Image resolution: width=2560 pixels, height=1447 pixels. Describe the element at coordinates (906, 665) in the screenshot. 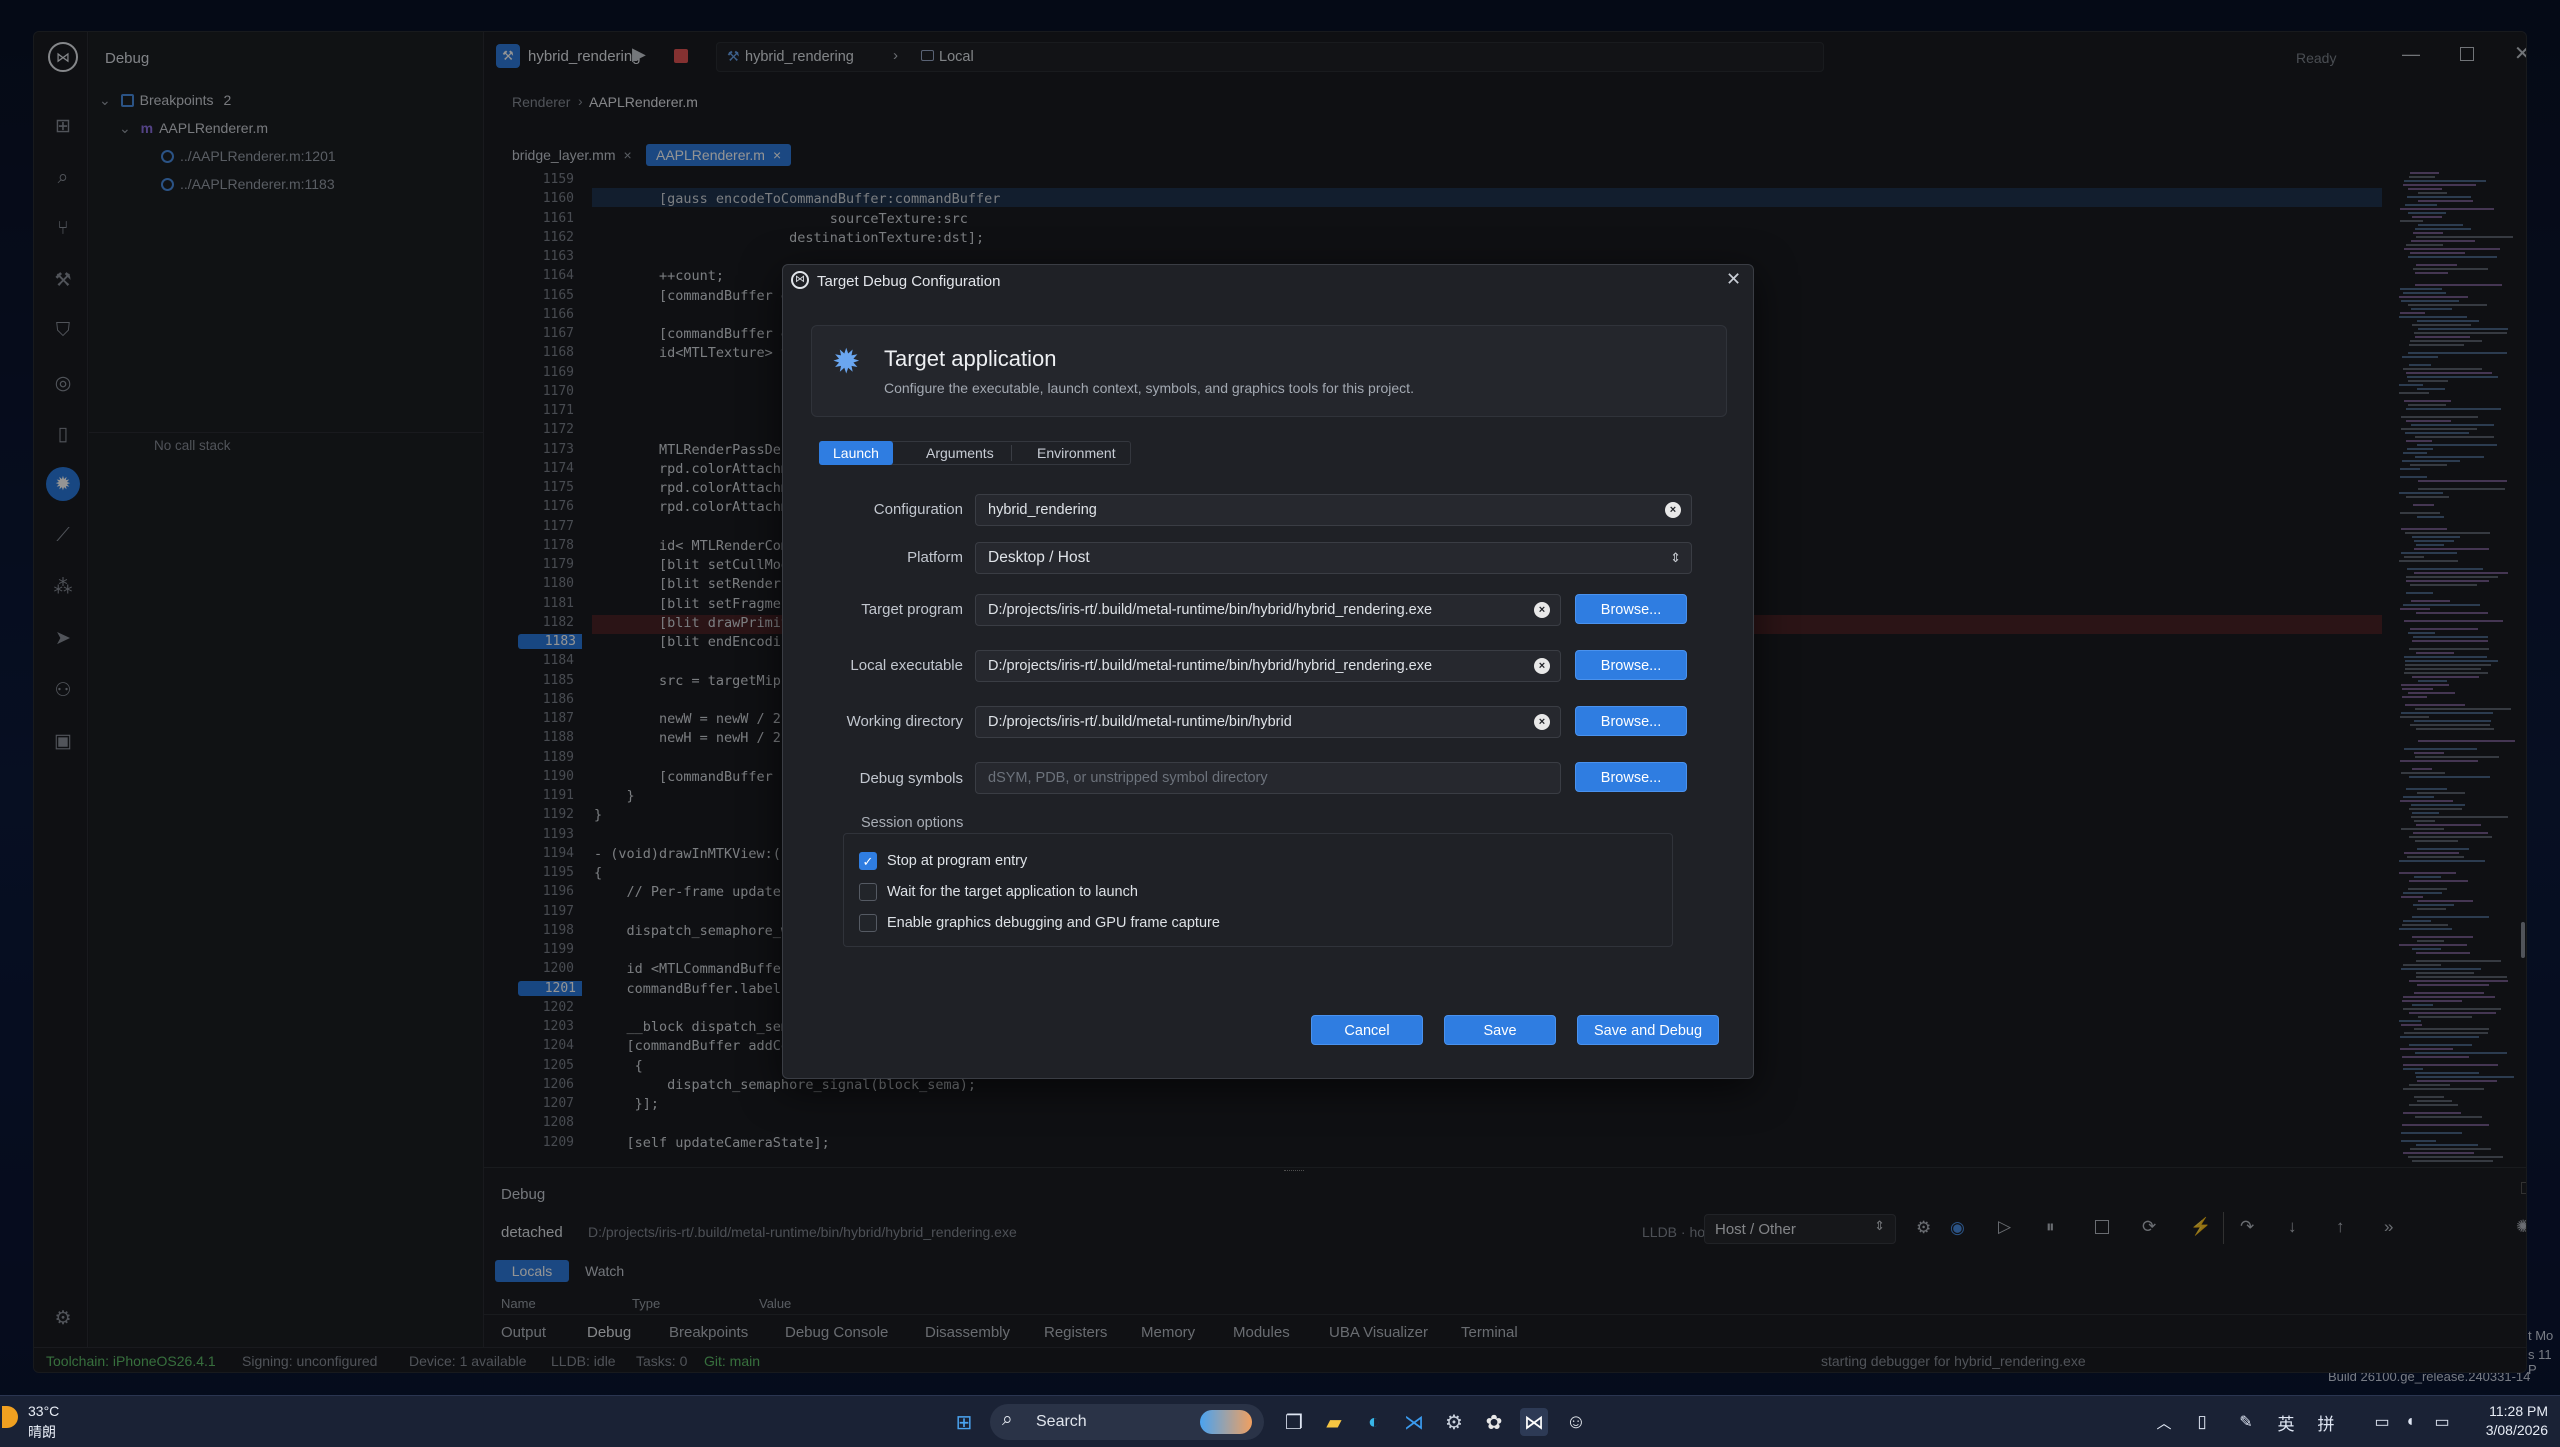

I see `local-executable-label: Local executable` at that location.